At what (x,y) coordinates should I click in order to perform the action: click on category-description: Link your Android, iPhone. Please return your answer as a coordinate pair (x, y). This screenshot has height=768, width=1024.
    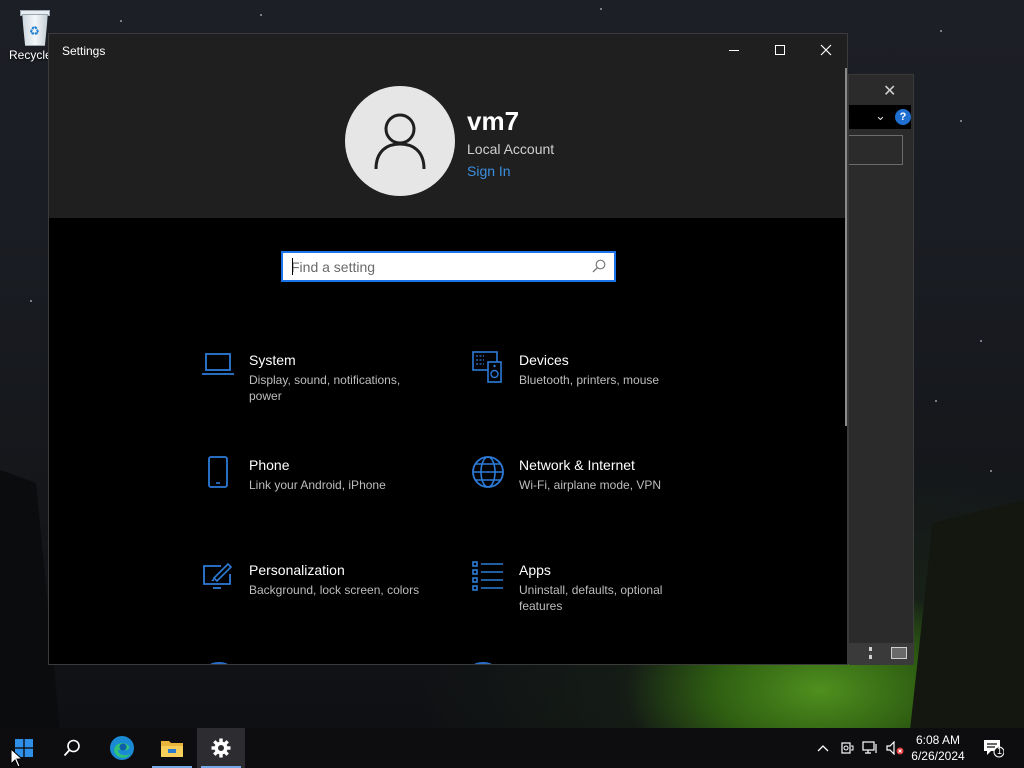
    Looking at the image, I should click on (317, 485).